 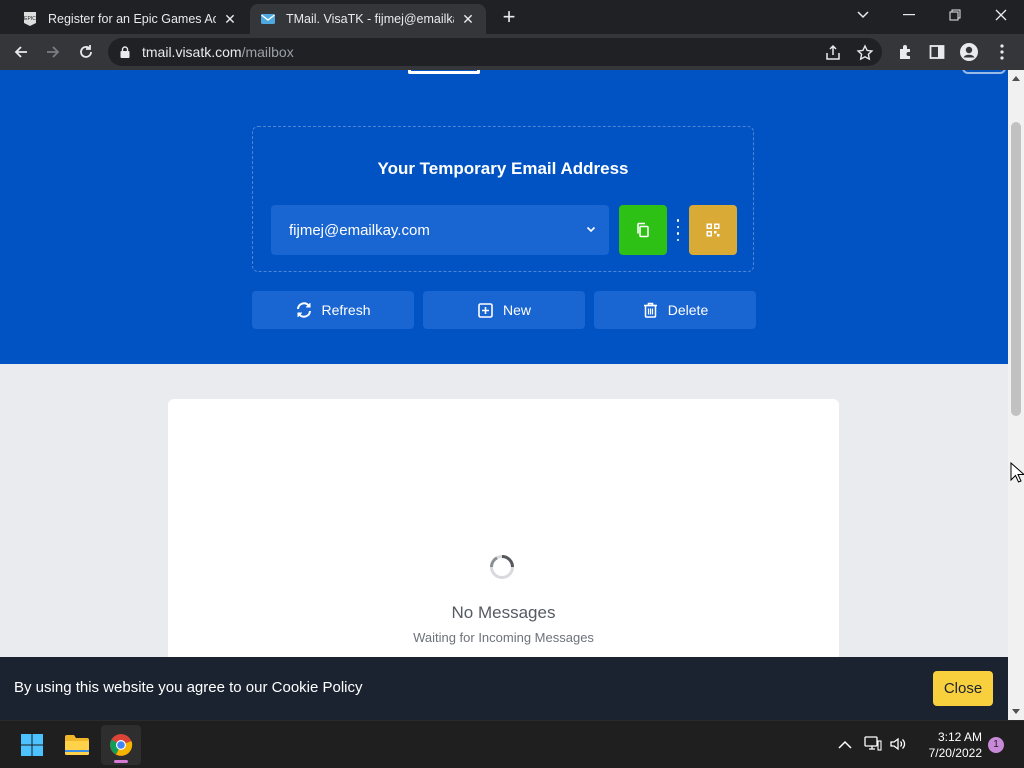 I want to click on clock-date: 7/20/2022, so click(x=955, y=753).